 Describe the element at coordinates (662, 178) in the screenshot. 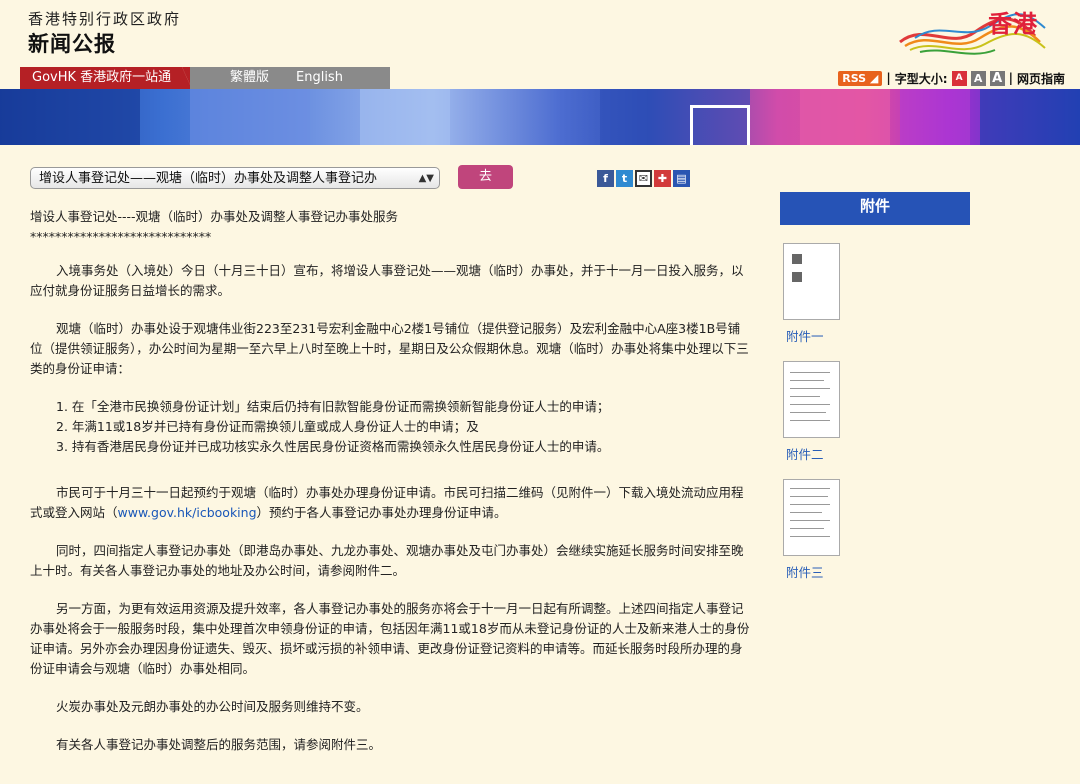

I see `bookmark-icon: ✚` at that location.